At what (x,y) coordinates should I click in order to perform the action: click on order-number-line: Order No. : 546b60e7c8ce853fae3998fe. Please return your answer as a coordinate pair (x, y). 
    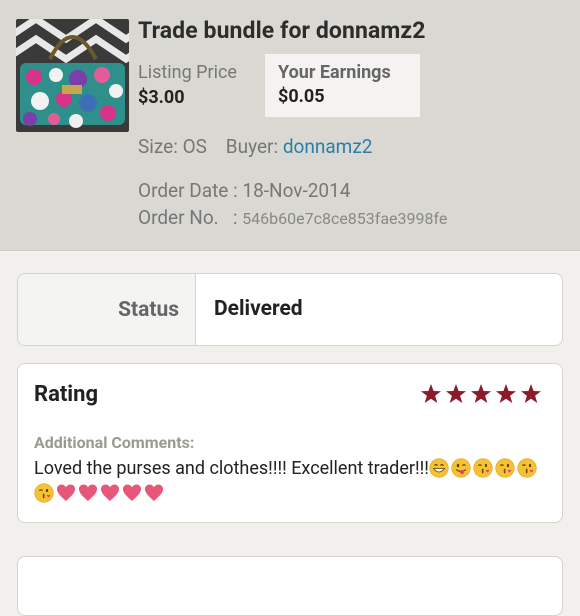
    Looking at the image, I should click on (292, 217).